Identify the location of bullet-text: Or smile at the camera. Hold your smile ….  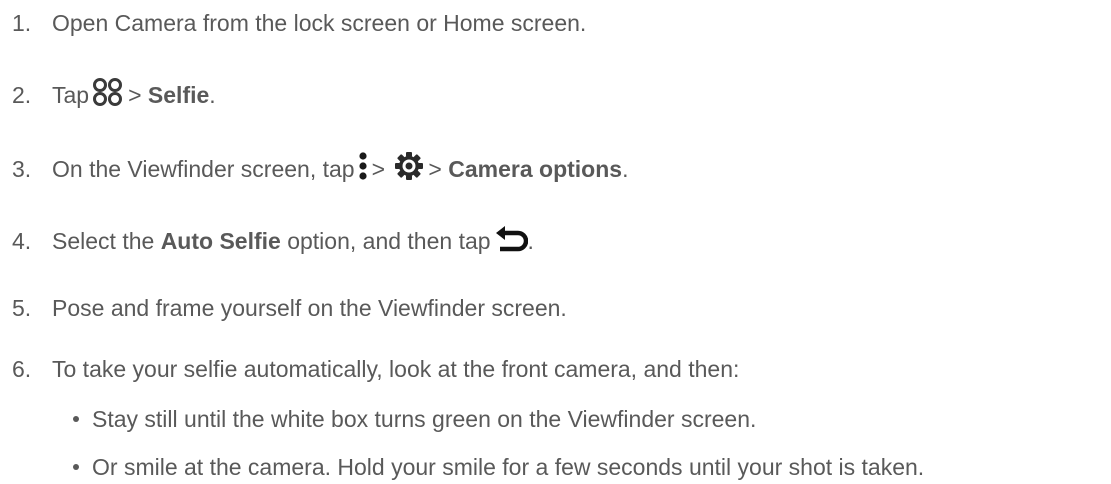
(508, 467).